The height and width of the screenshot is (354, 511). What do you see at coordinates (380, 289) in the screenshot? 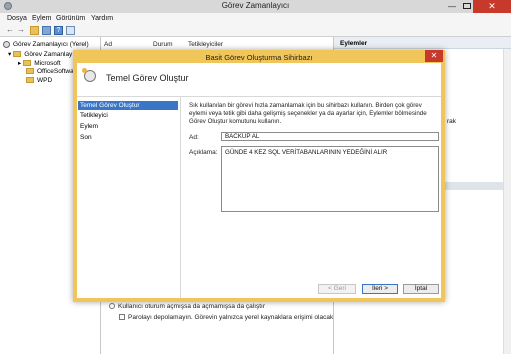
I see `next-button: İleri >` at bounding box center [380, 289].